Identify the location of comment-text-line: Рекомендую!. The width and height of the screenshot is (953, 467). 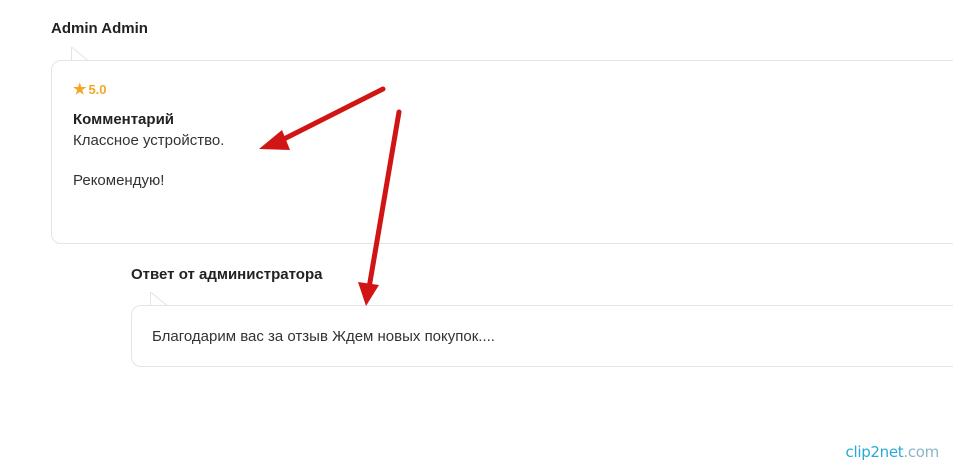
(119, 180).